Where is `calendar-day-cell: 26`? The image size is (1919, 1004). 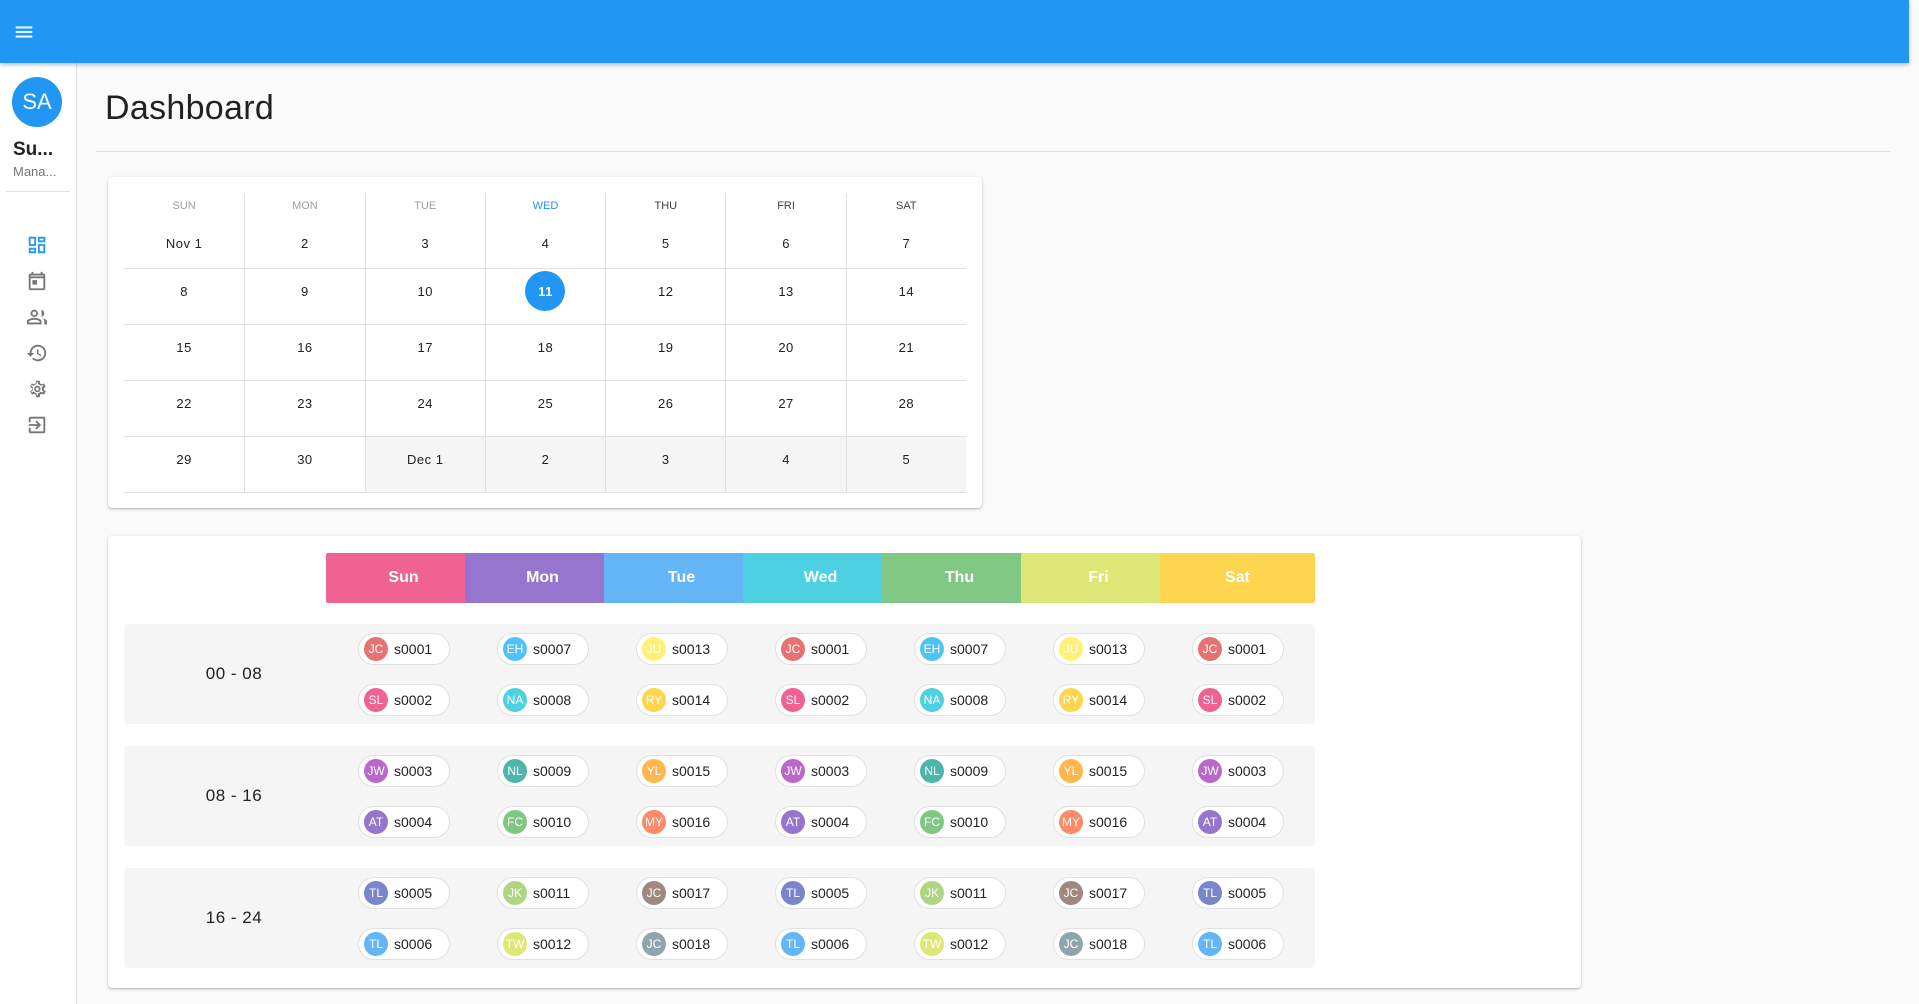 calendar-day-cell: 26 is located at coordinates (665, 409).